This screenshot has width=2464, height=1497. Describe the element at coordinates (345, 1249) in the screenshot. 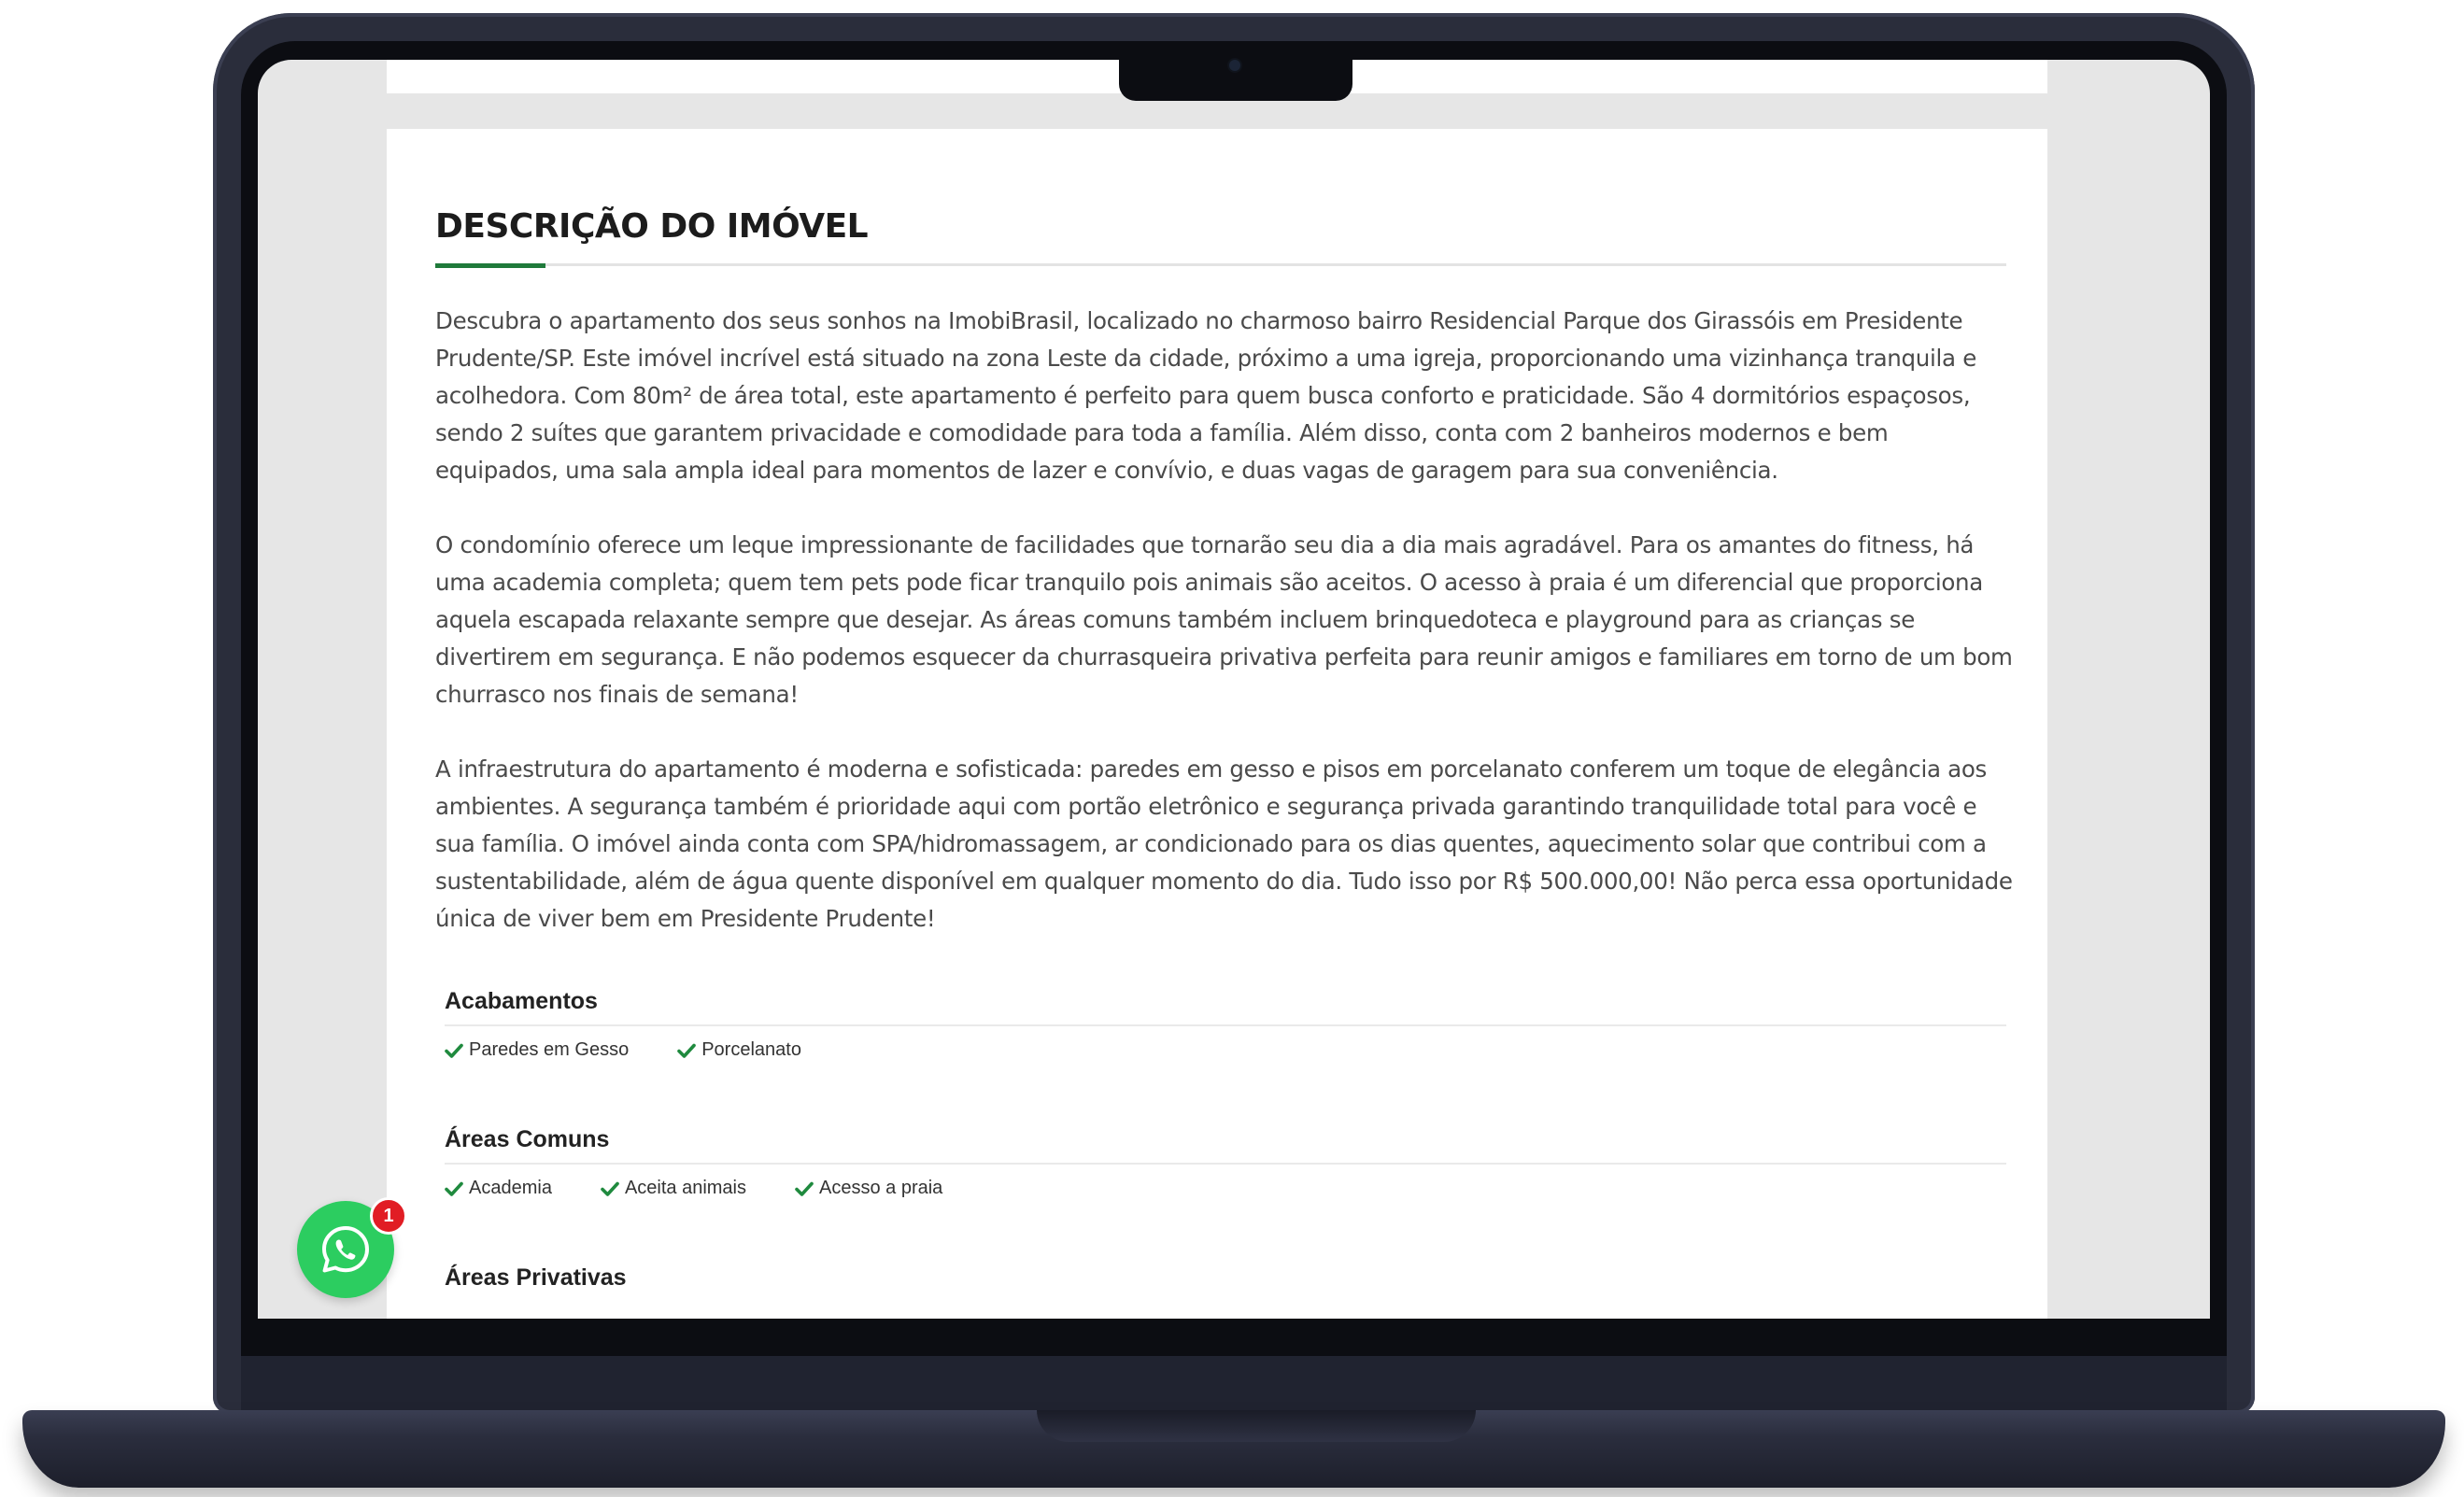

I see `whatsapp-icon` at that location.